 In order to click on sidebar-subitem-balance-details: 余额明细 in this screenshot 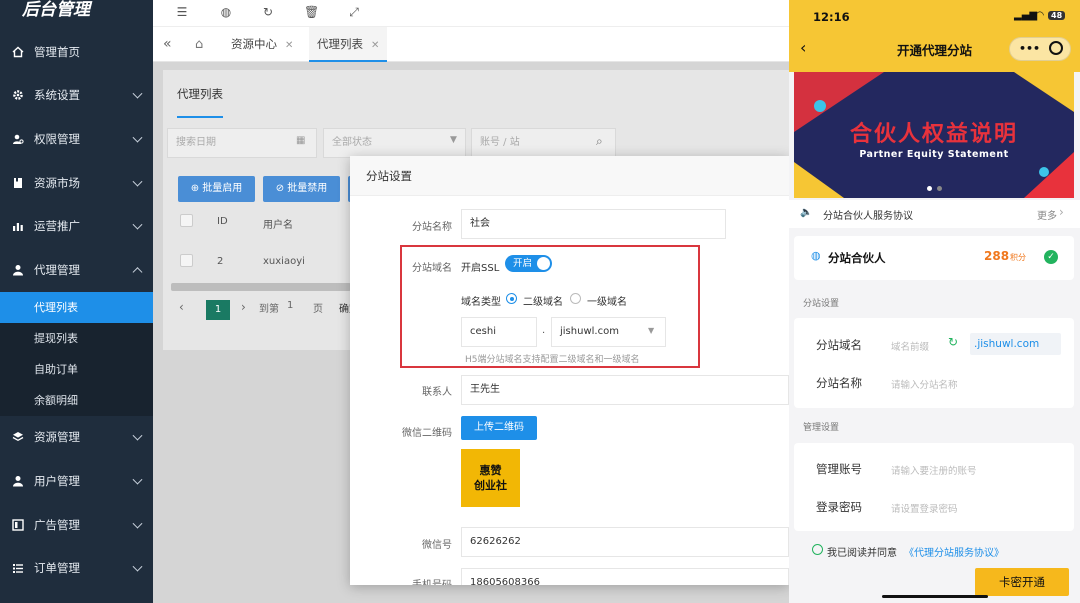, I will do `click(76, 400)`.